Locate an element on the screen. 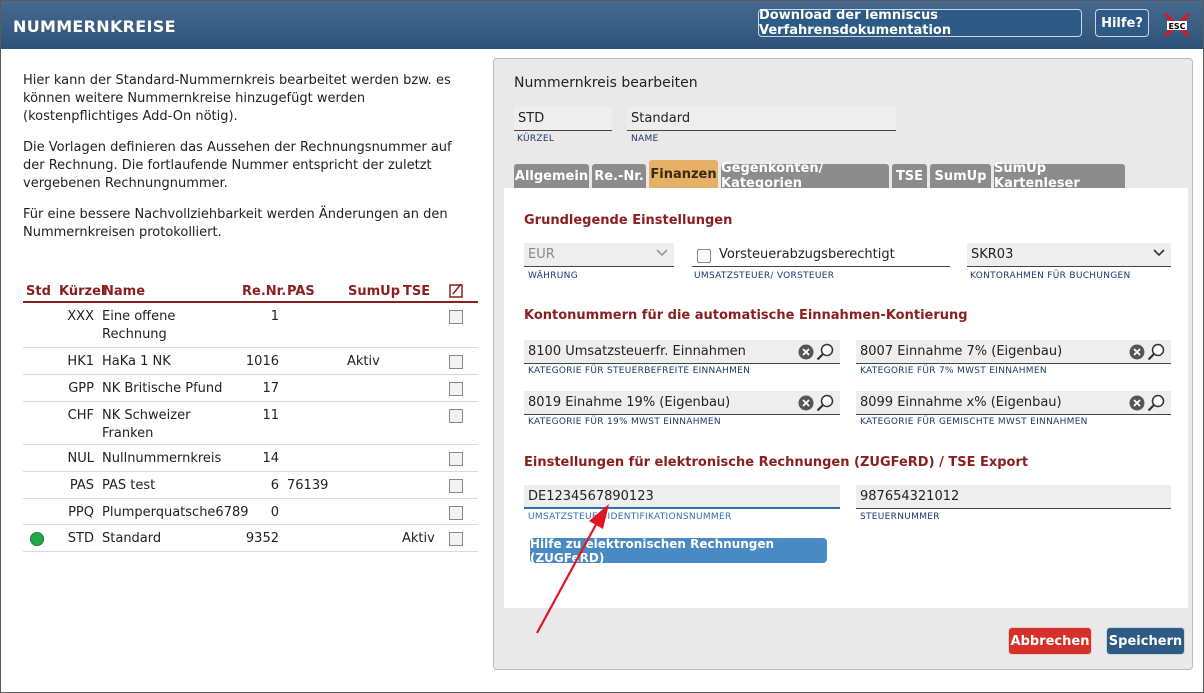 This screenshot has height=693, width=1204. row-renr: 17 is located at coordinates (270, 388).